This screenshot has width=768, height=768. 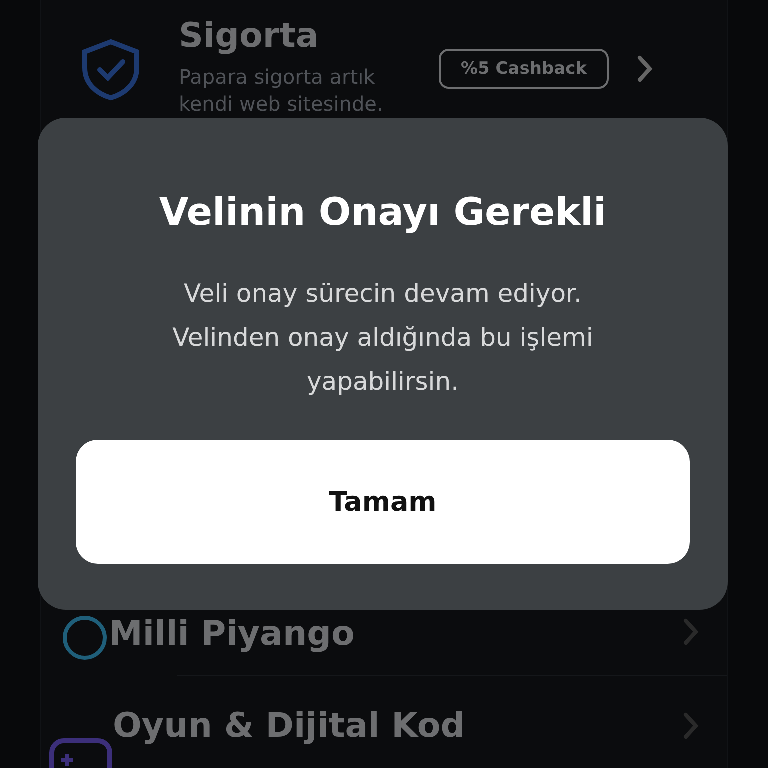 I want to click on item-title: Milli Piyango, so click(x=232, y=634).